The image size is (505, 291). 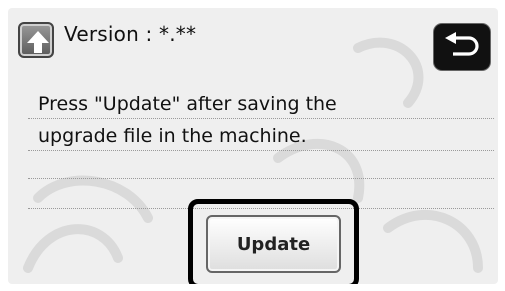 I want to click on up-arrow-icon, so click(x=38, y=42).